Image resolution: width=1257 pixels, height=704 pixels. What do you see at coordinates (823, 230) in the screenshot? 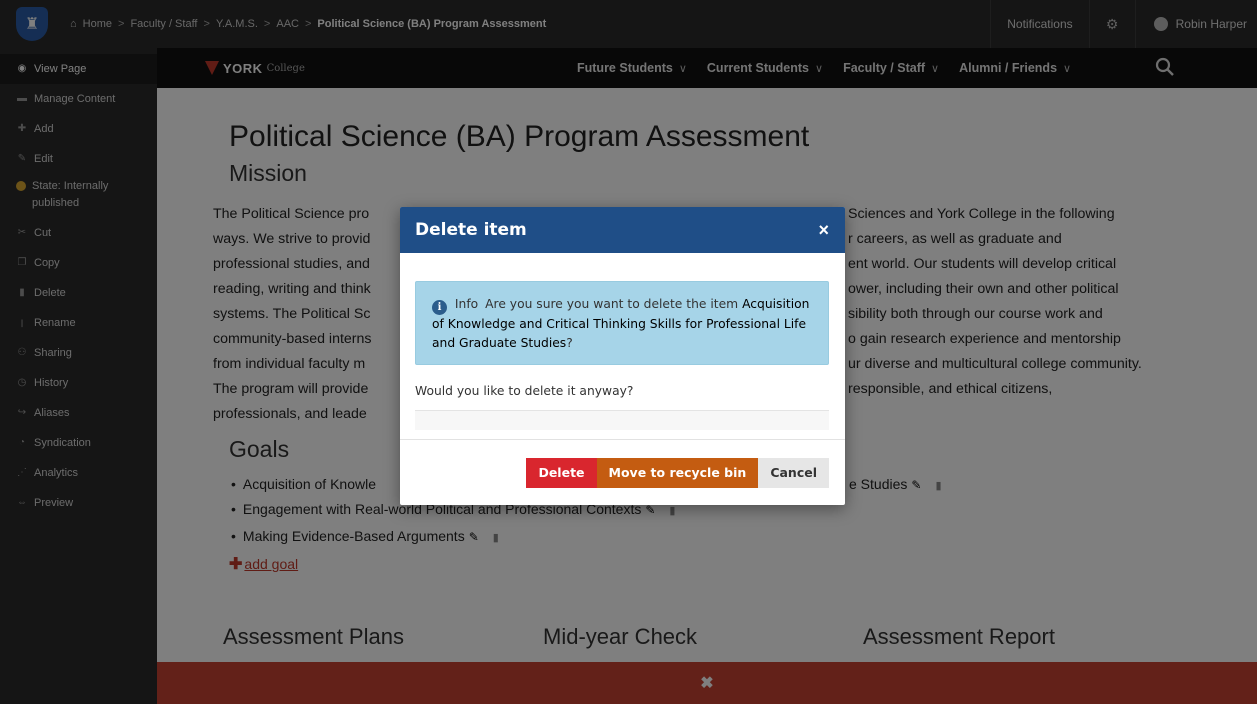
I see `close-icon: ×` at bounding box center [823, 230].